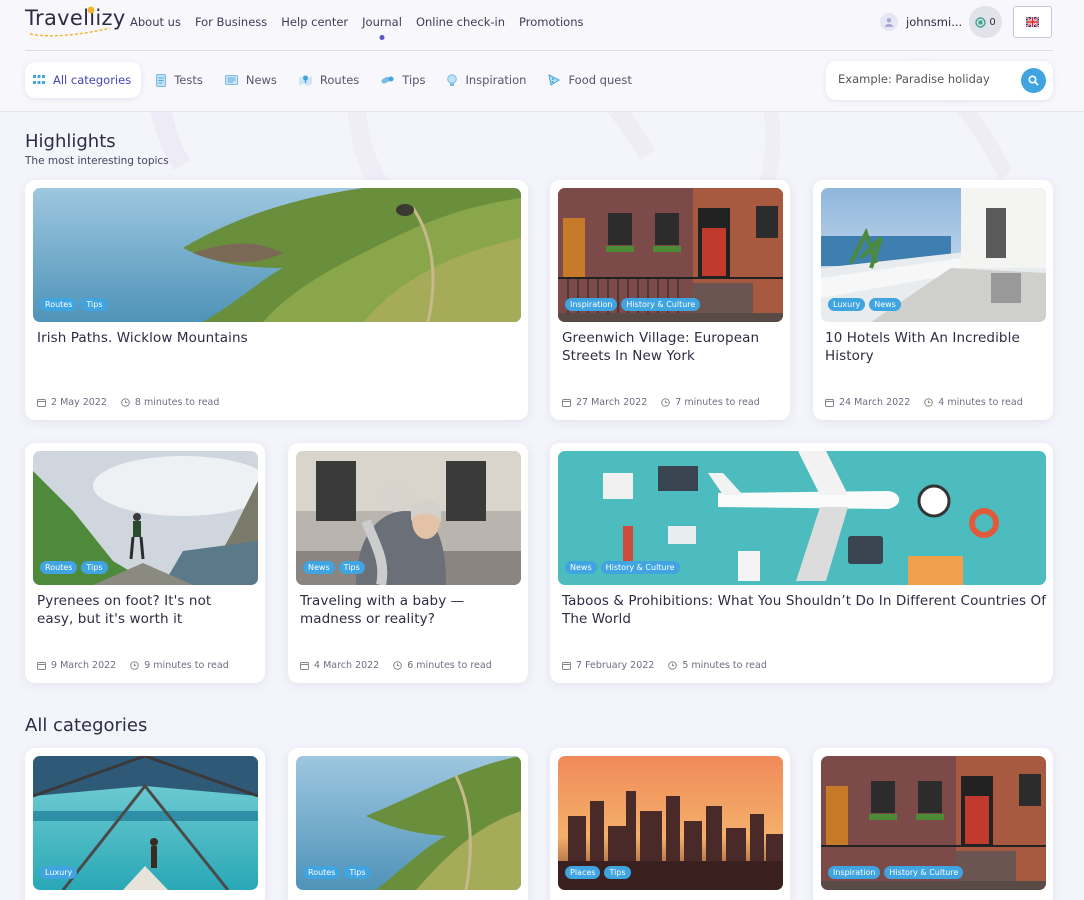 Image resolution: width=1084 pixels, height=900 pixels. What do you see at coordinates (347, 665) in the screenshot?
I see `article-date: 4 March 2022` at bounding box center [347, 665].